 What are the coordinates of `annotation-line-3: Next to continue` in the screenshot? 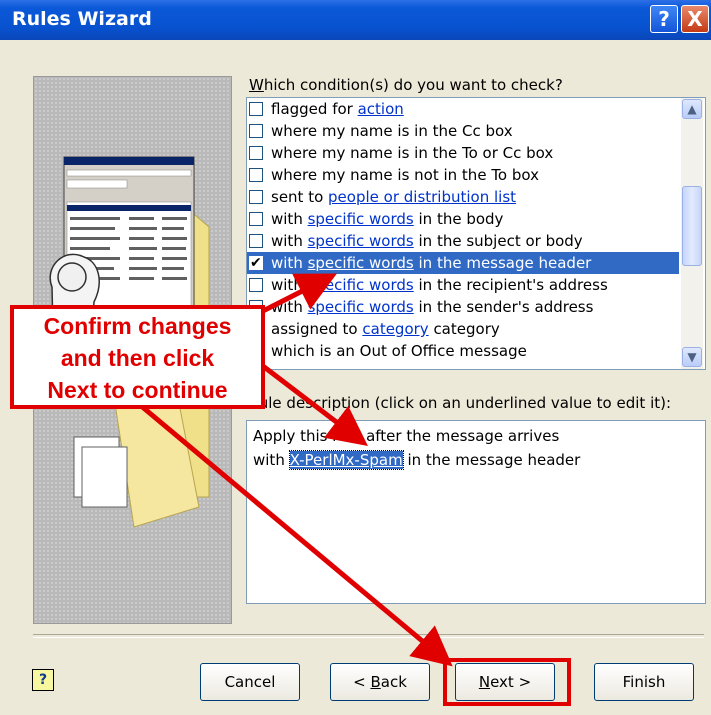 It's located at (137, 390).